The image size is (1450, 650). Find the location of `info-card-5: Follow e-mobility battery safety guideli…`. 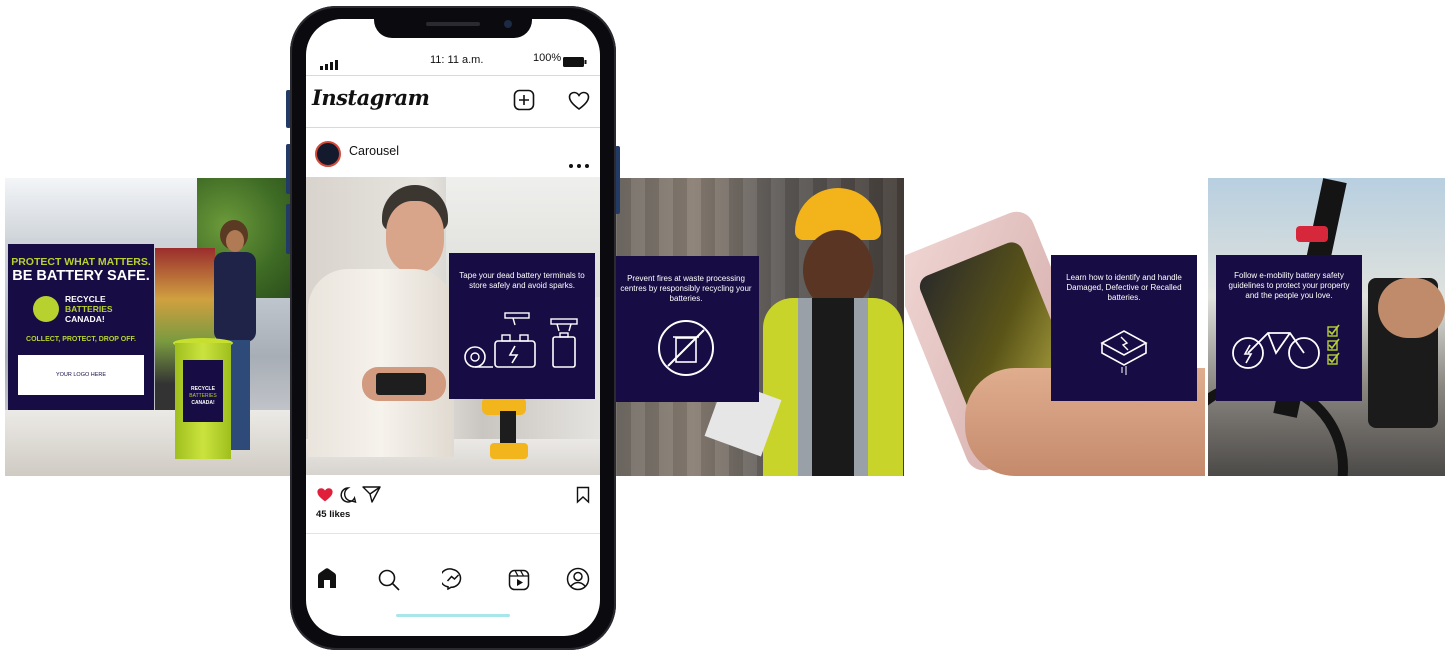

info-card-5: Follow e-mobility battery safety guideli… is located at coordinates (1289, 328).